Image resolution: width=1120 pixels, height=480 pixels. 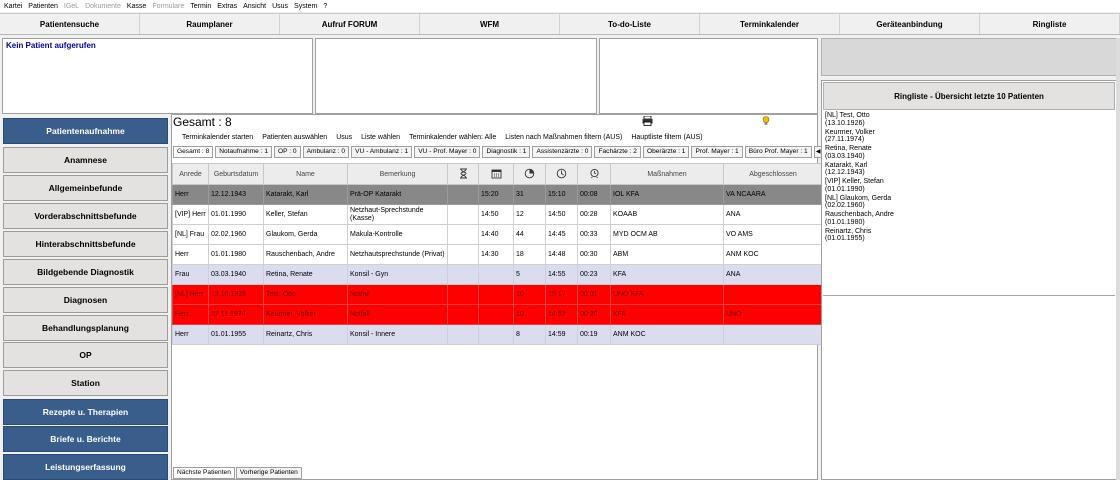 What do you see at coordinates (204, 473) in the screenshot?
I see `bottom-tab: Nächste Patienten` at bounding box center [204, 473].